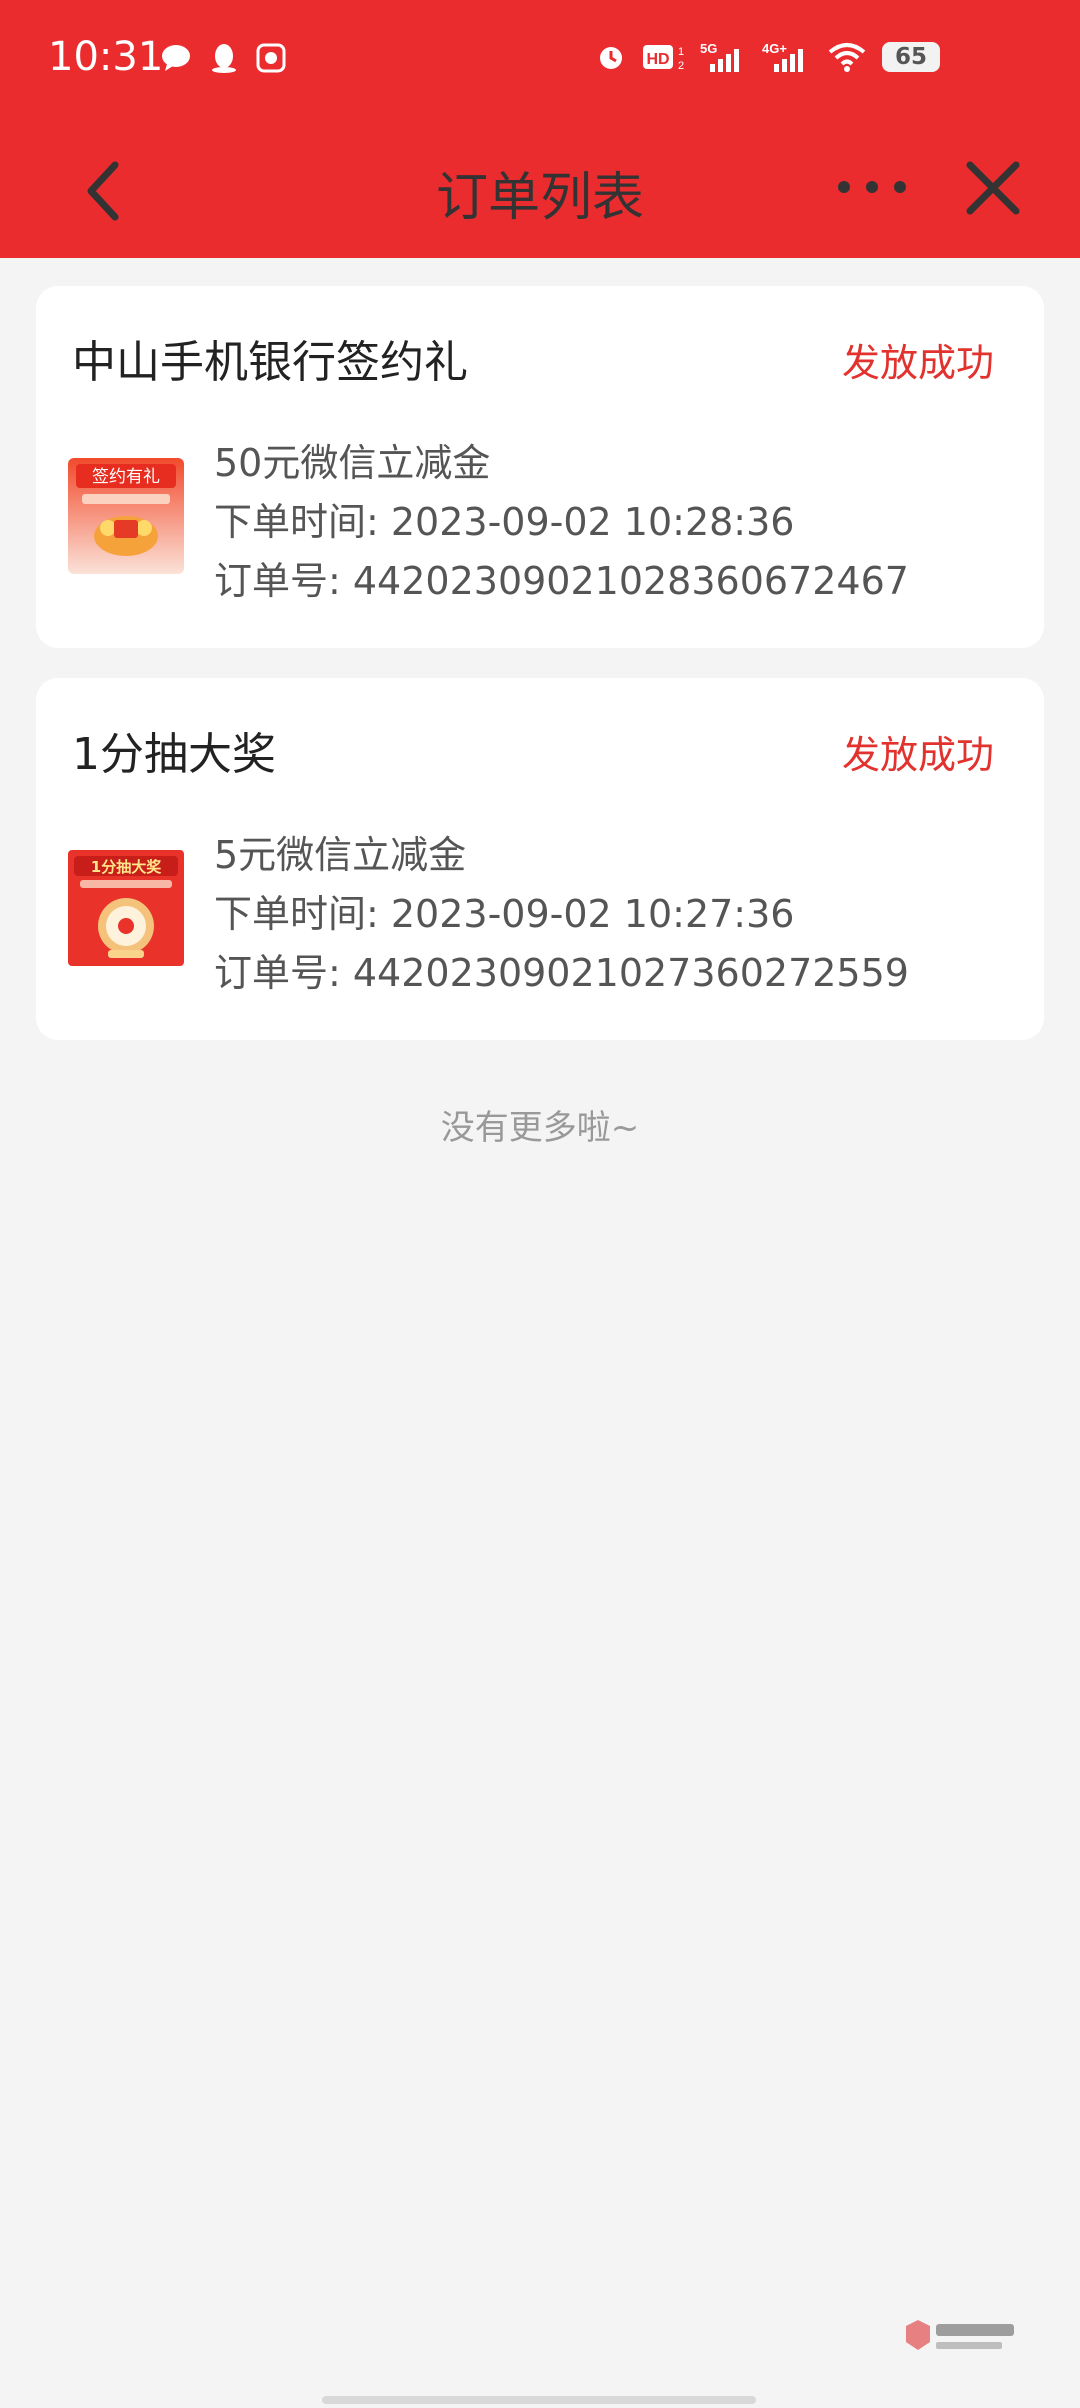  I want to click on order-thumbnail-image: 1分抽大奖, so click(126, 908).